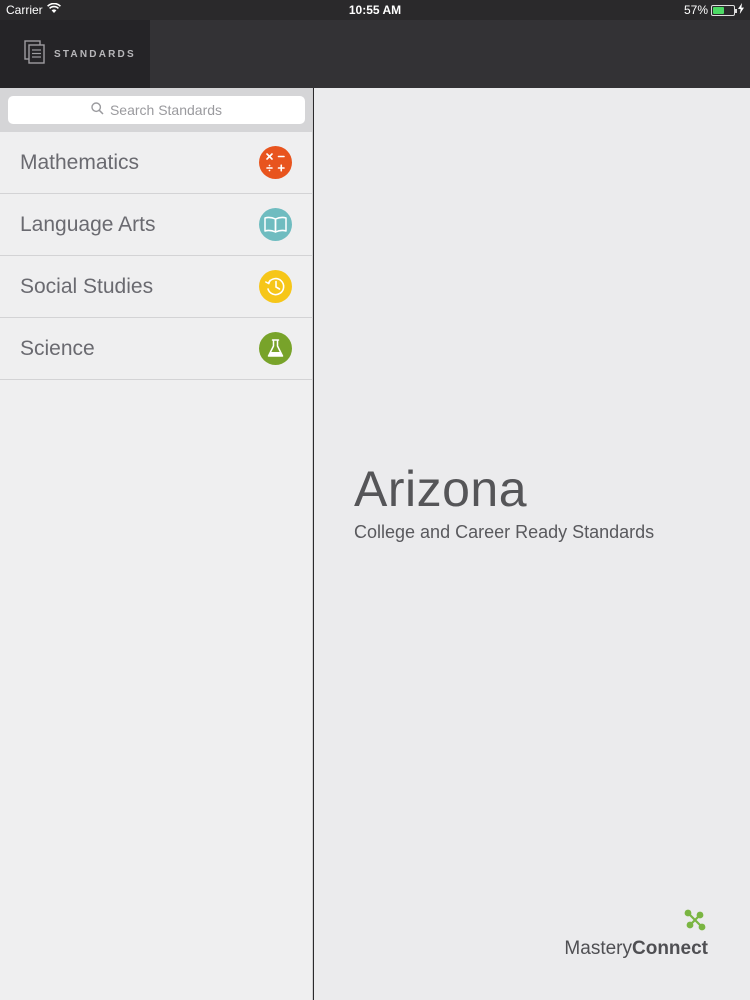  I want to click on subject-label: Language Arts, so click(88, 224).